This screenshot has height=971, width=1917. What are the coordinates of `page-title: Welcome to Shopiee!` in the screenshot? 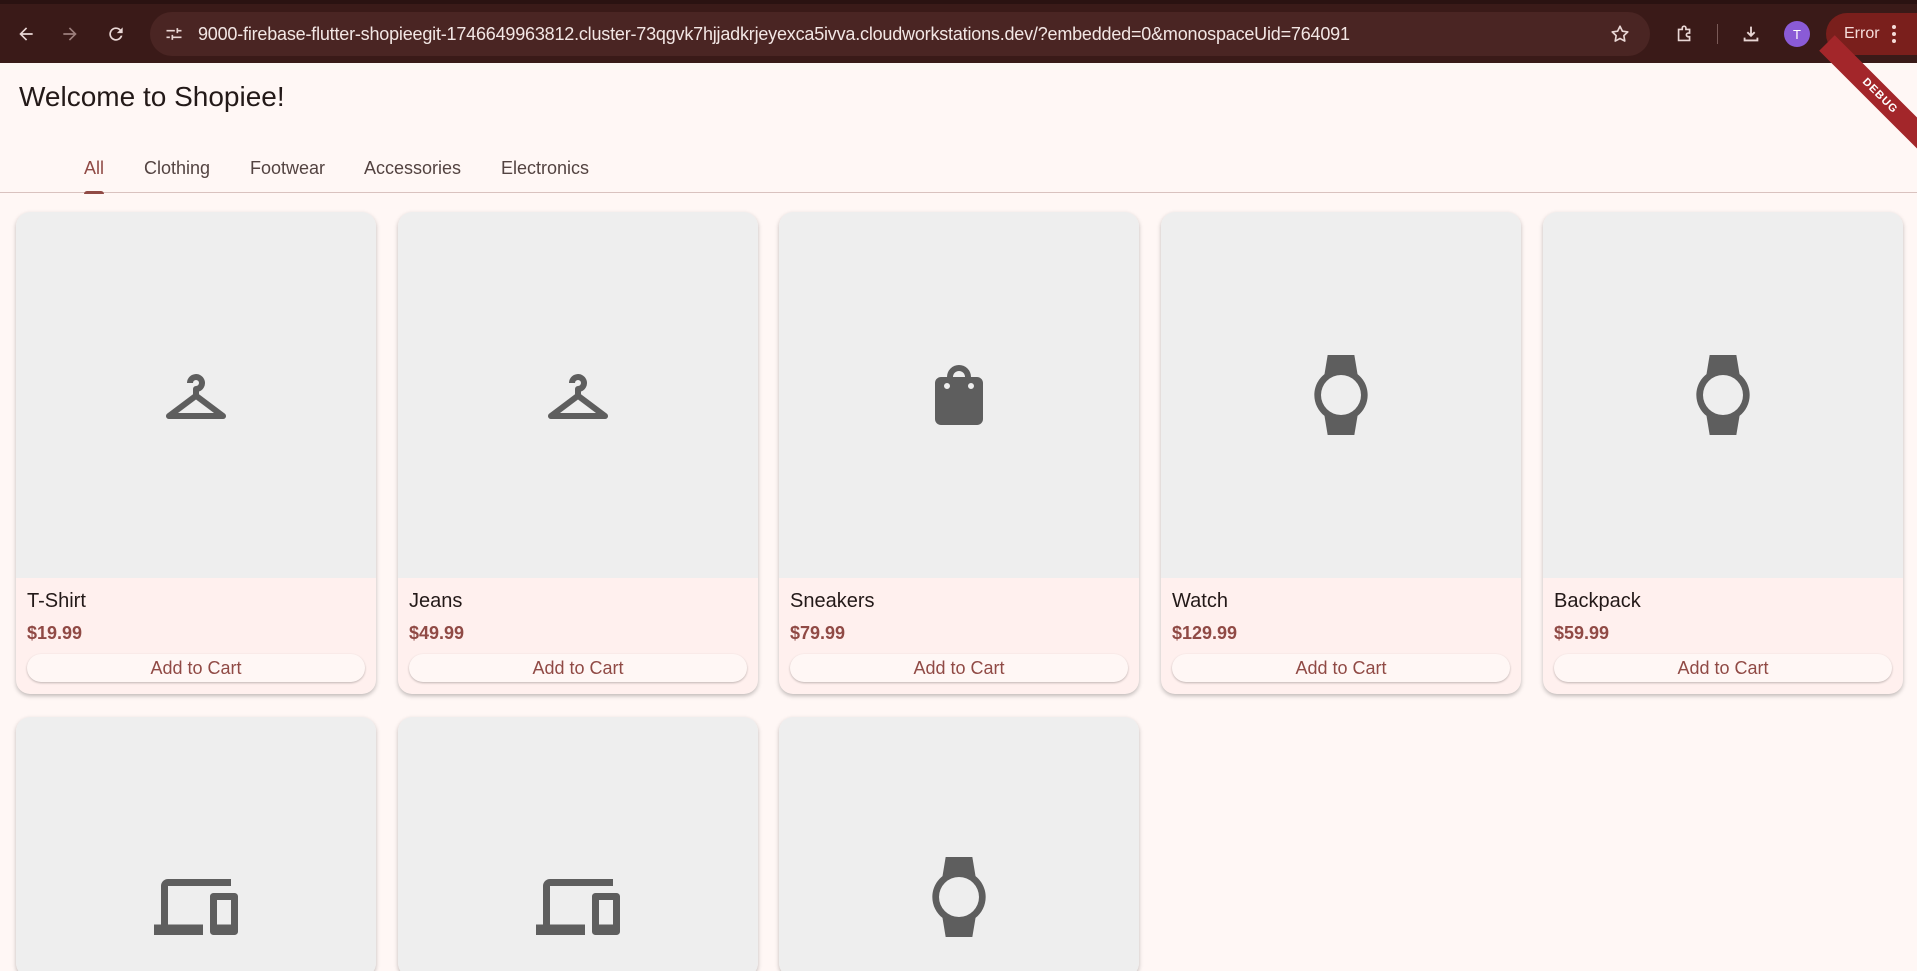 It's located at (152, 96).